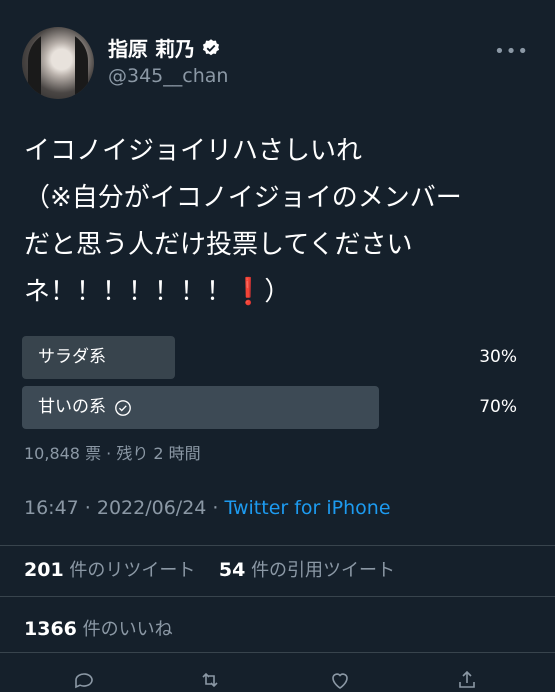  What do you see at coordinates (112, 453) in the screenshot?
I see `poll-meta: 10,848 票 · 残り 2 時間` at bounding box center [112, 453].